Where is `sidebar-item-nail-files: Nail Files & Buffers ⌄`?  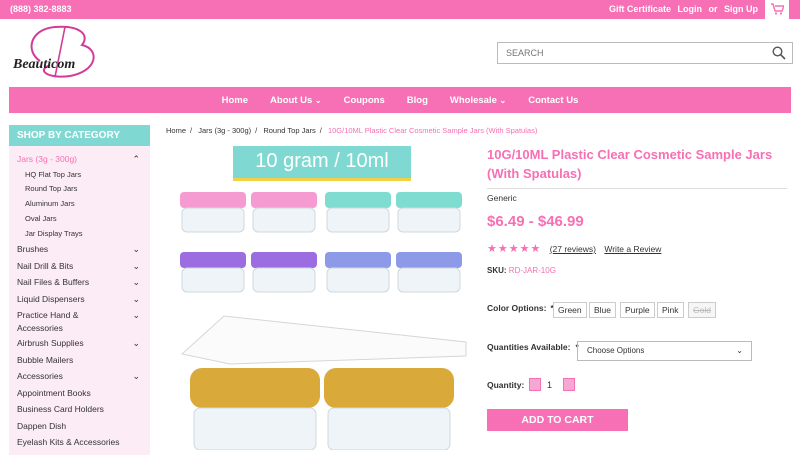 sidebar-item-nail-files: Nail Files & Buffers ⌄ is located at coordinates (79, 282).